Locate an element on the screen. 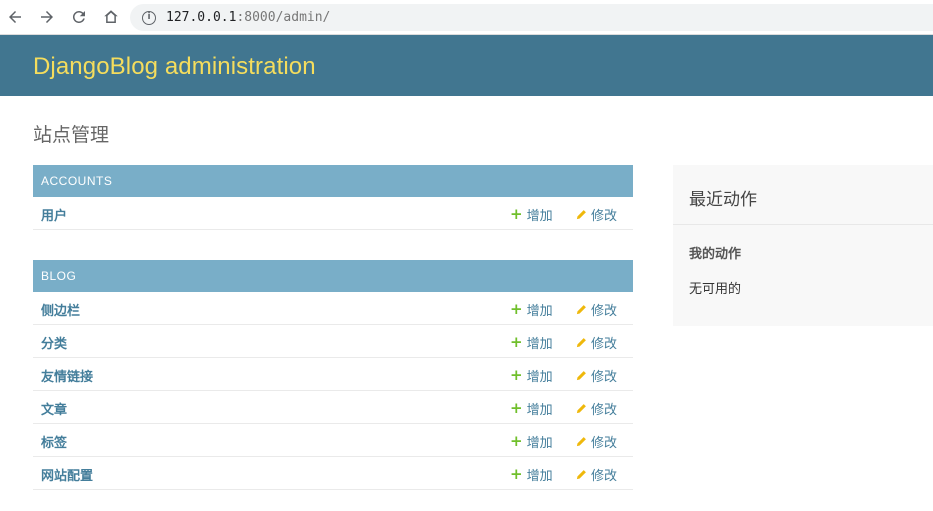 The image size is (933, 511). arrow-right-icon is located at coordinates (47, 17).